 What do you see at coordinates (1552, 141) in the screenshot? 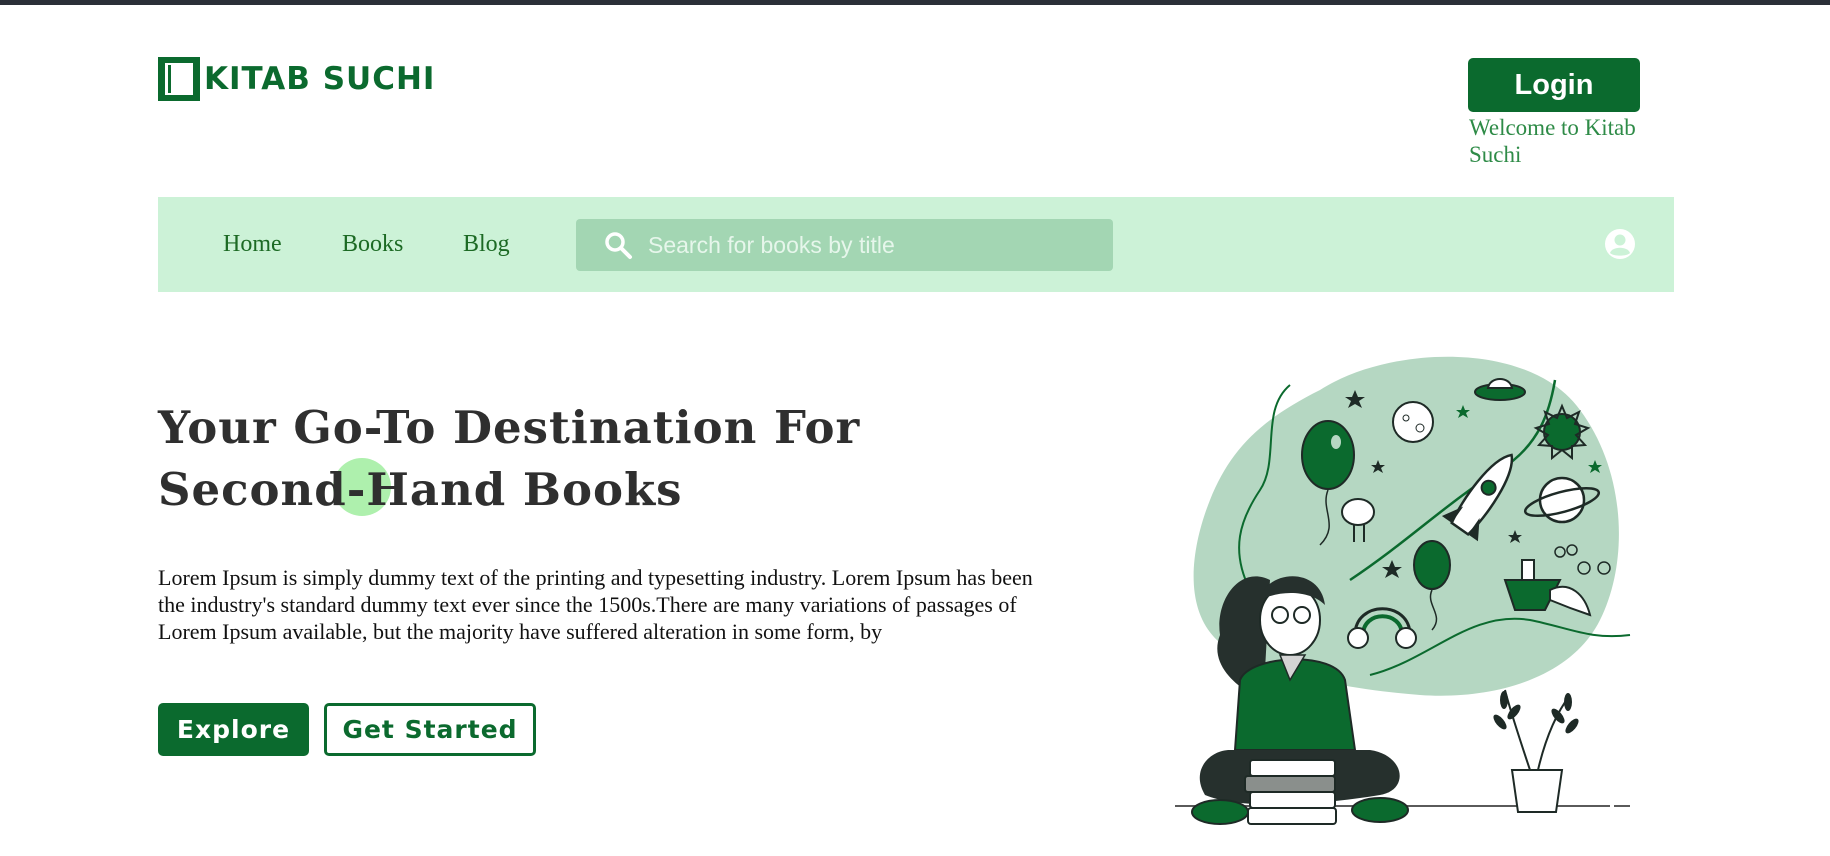
I see `welcome-message: Welcome to Kitab Suchi` at bounding box center [1552, 141].